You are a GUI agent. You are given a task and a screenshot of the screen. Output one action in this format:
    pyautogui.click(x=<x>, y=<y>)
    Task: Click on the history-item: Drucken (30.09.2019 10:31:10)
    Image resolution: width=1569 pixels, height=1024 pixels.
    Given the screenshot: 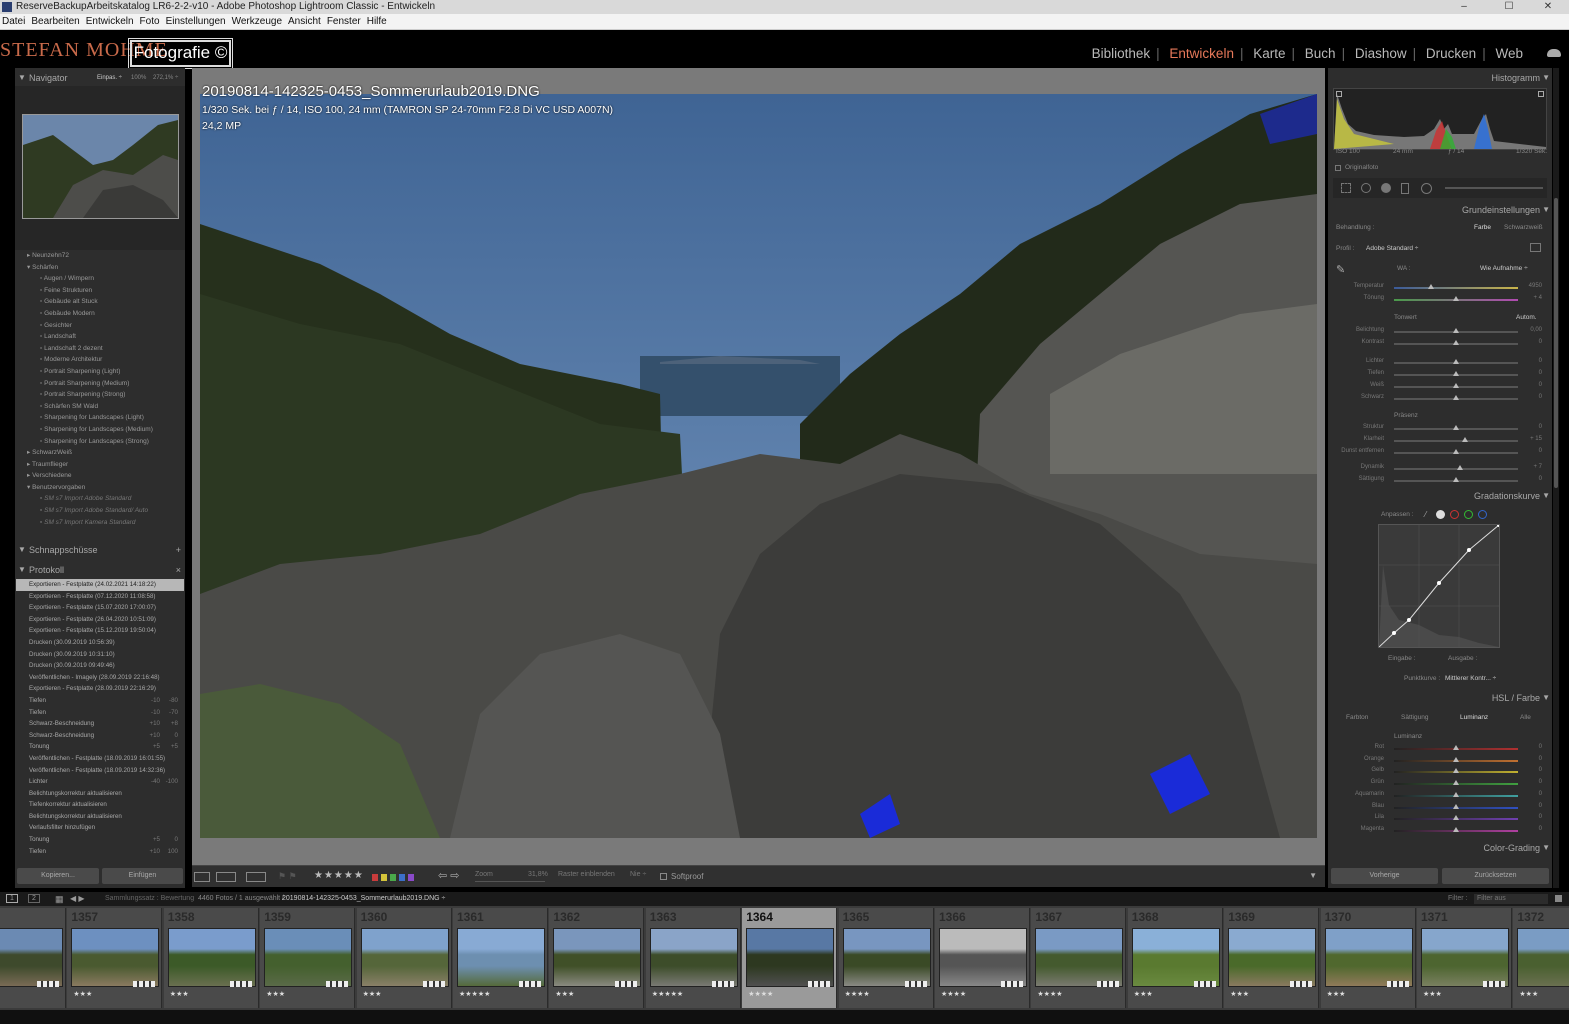 What is the action you would take?
    pyautogui.click(x=100, y=655)
    